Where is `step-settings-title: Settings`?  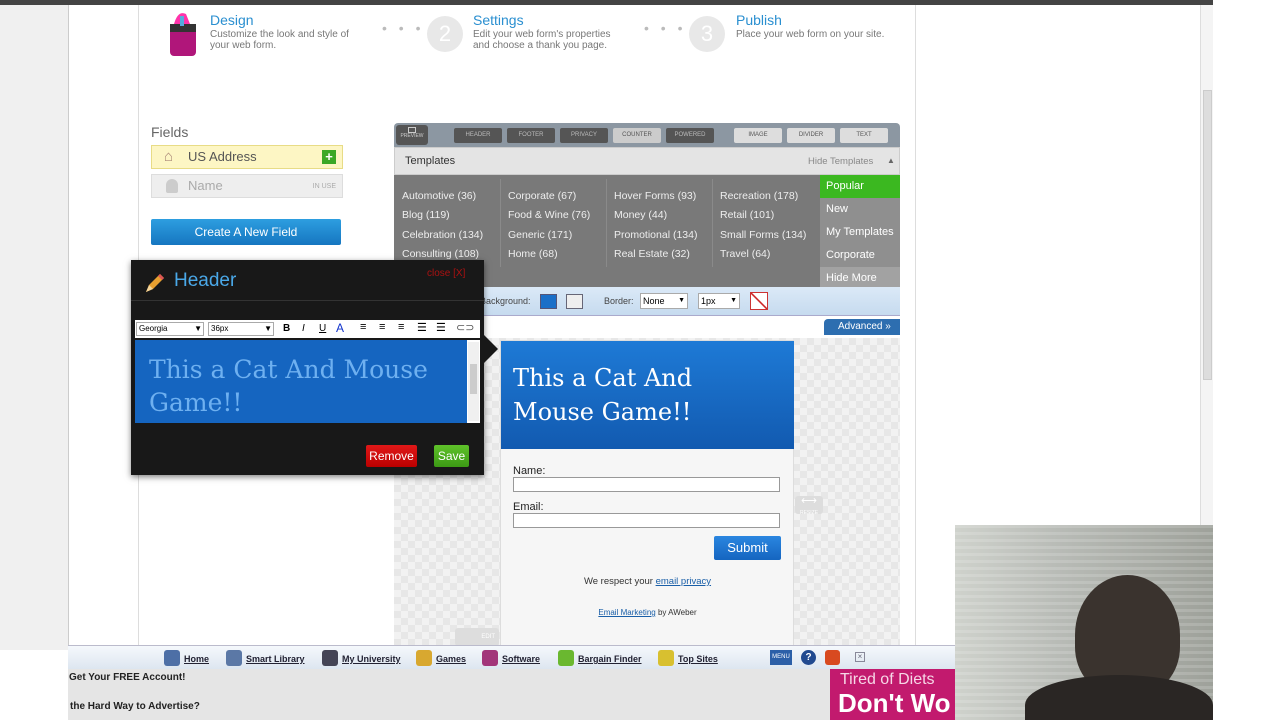
step-settings-title: Settings is located at coordinates (498, 20).